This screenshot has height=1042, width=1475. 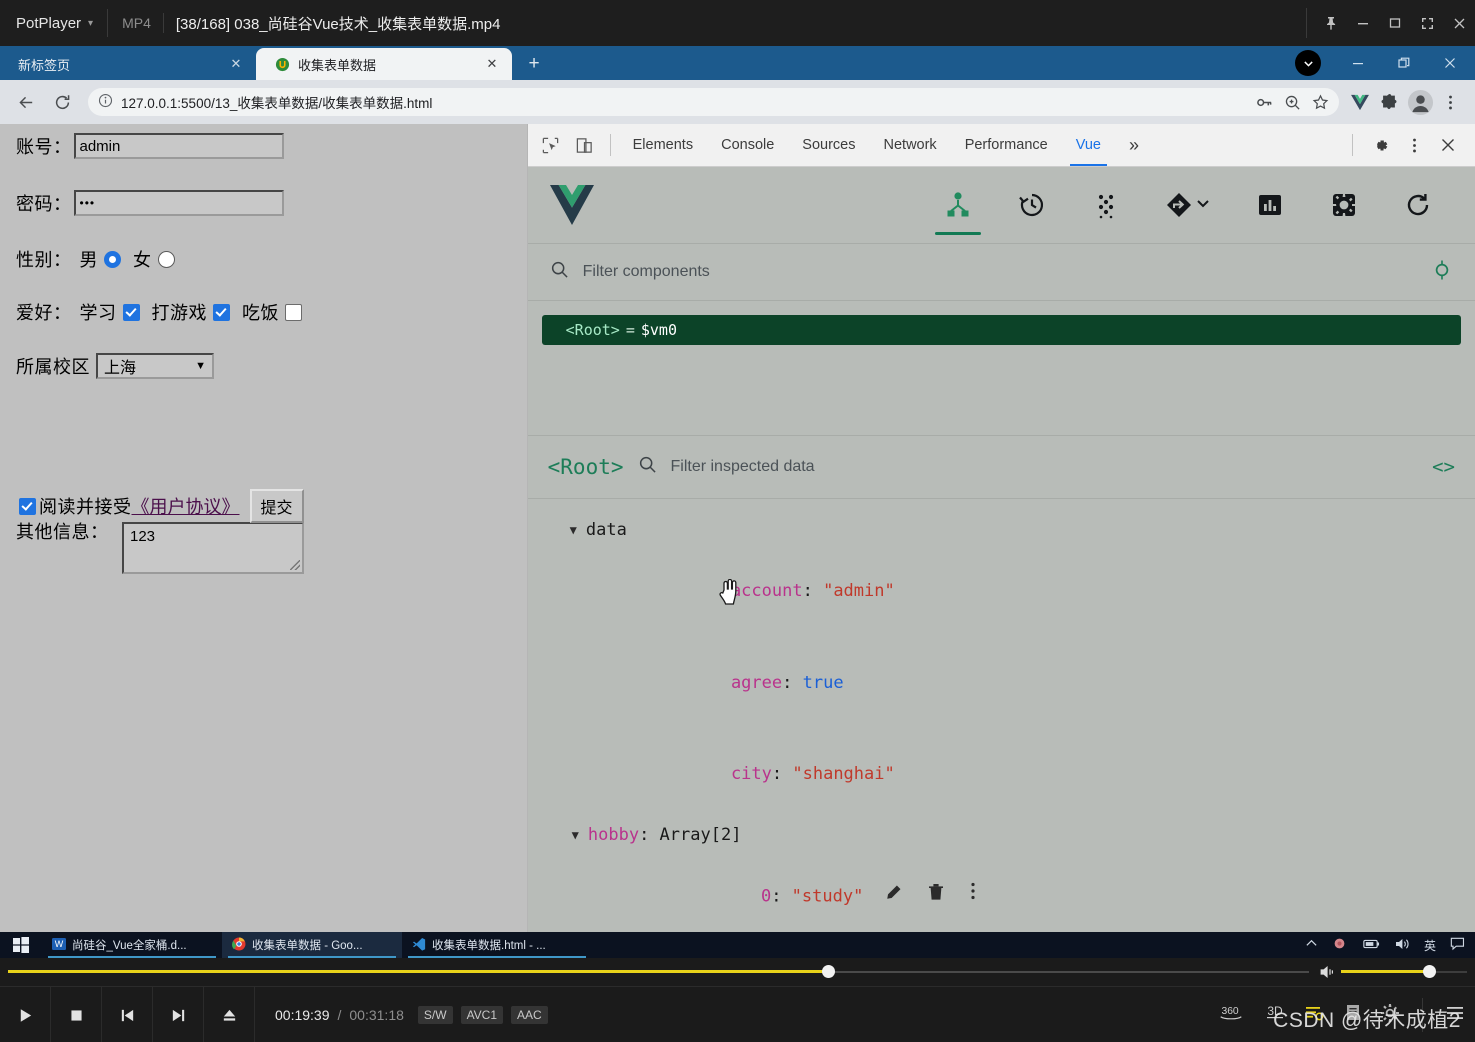 I want to click on vue-devtools-extension-icon, so click(x=1360, y=102).